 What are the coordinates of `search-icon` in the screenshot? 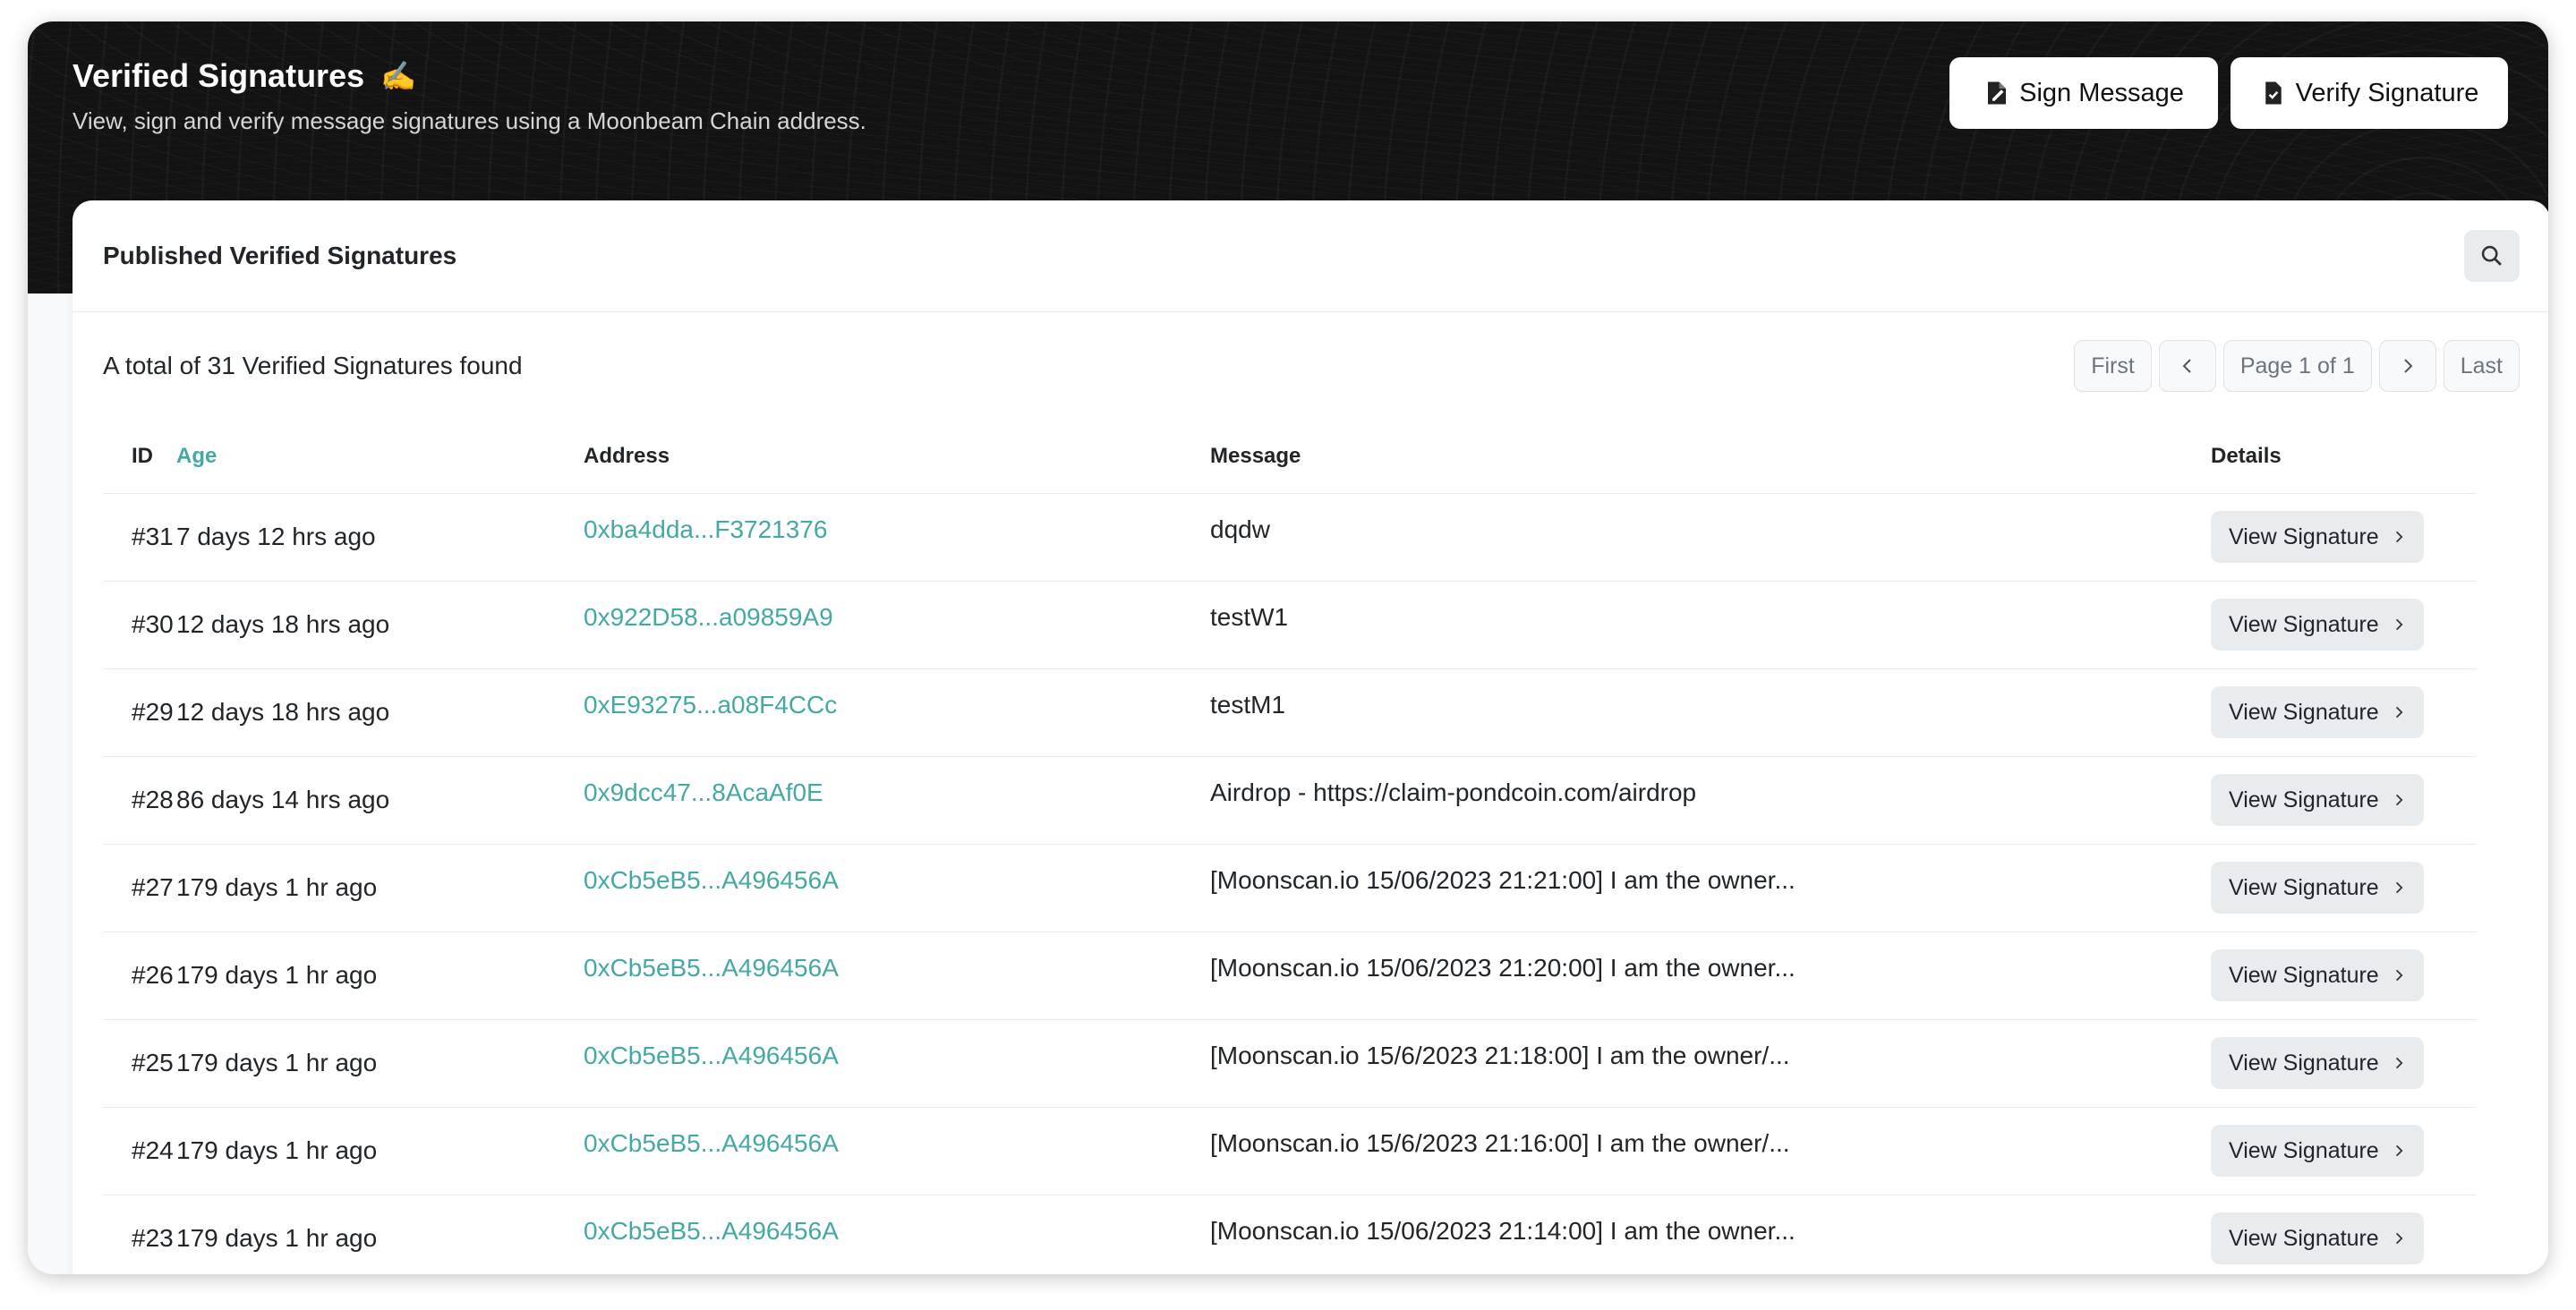 It's located at (2491, 256).